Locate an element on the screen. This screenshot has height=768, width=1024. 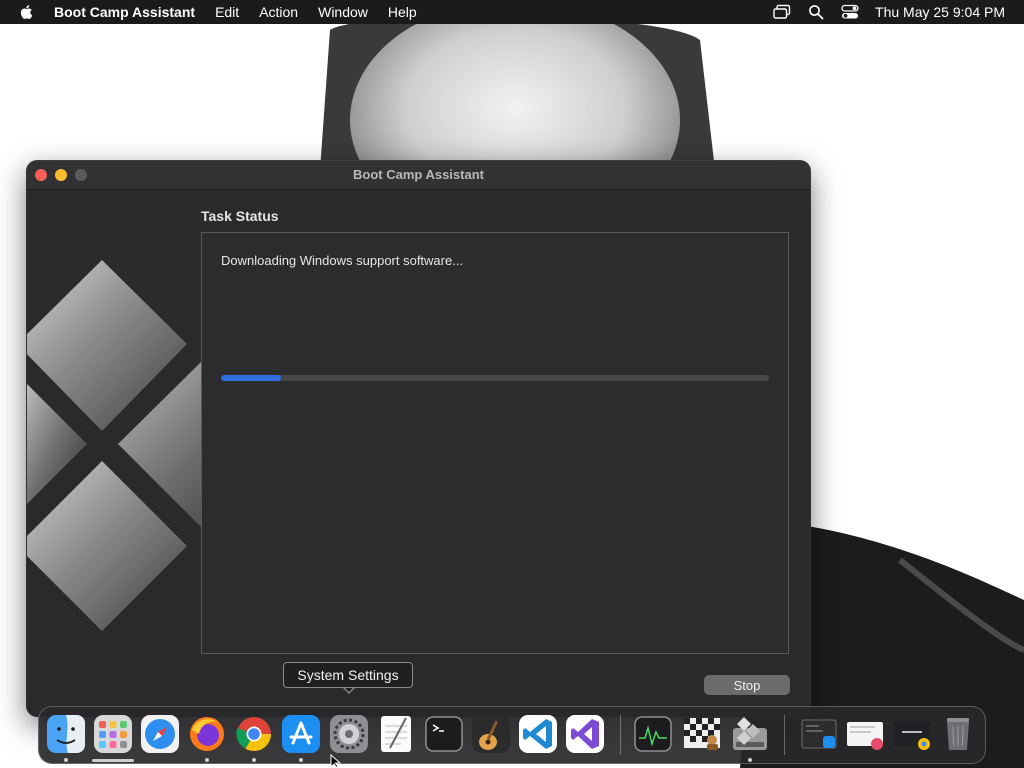
window-titlebar: Boot Camp Assistant is located at coordinates (418, 175).